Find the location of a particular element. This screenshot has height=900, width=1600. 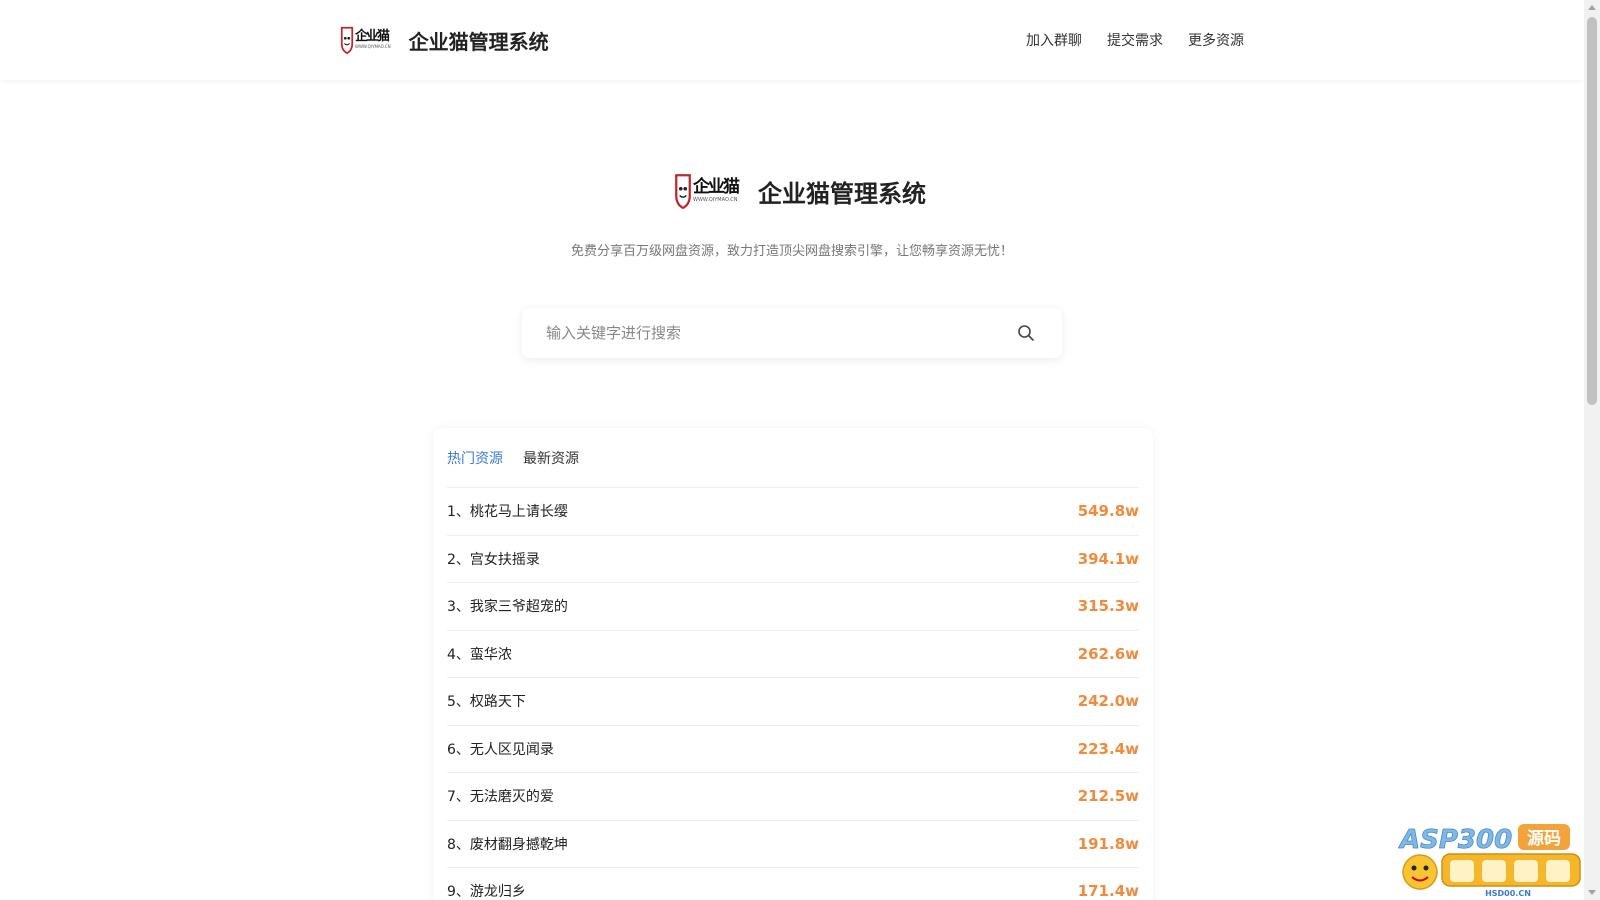

list-item: 7、无法磨灭的爱 212.5w is located at coordinates (793, 797).